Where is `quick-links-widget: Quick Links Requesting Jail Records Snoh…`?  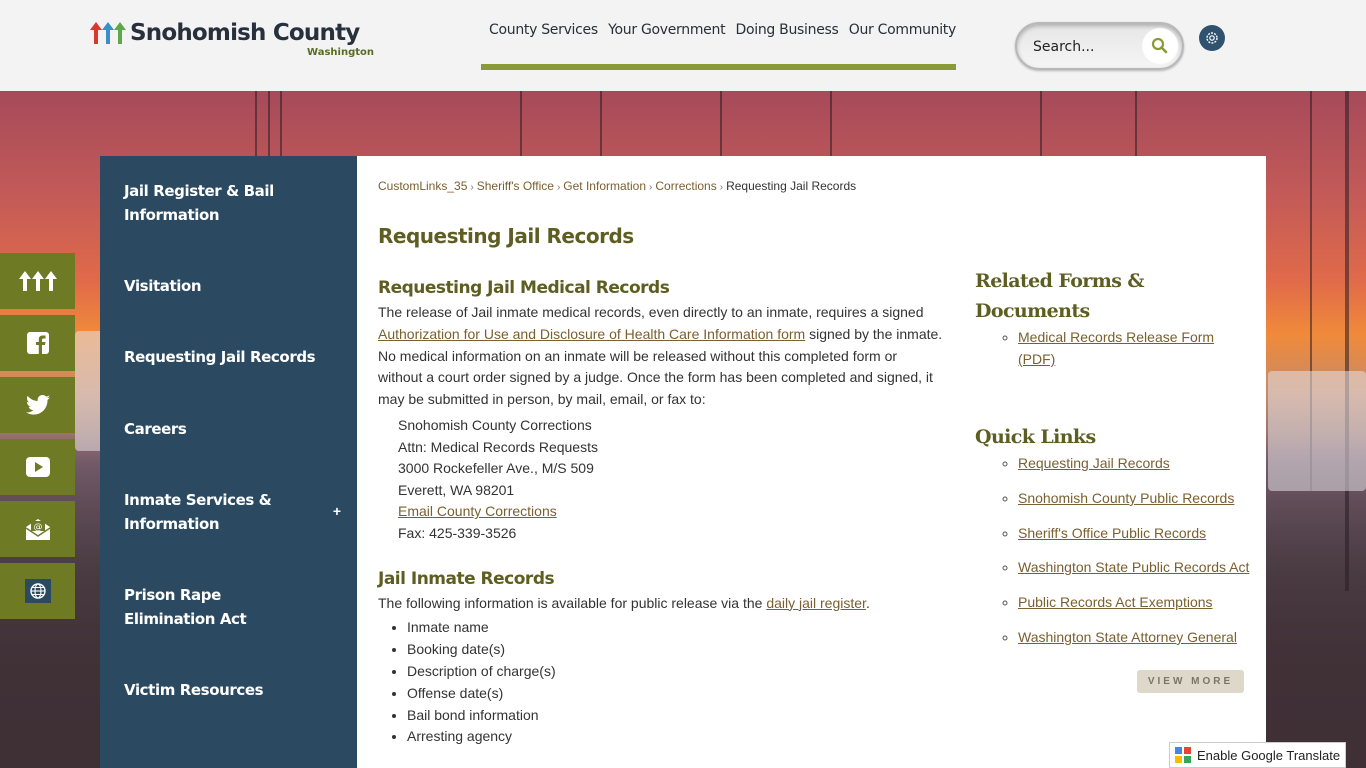
quick-links-widget: Quick Links Requesting Jail Records Snoh… is located at coordinates (1112, 535).